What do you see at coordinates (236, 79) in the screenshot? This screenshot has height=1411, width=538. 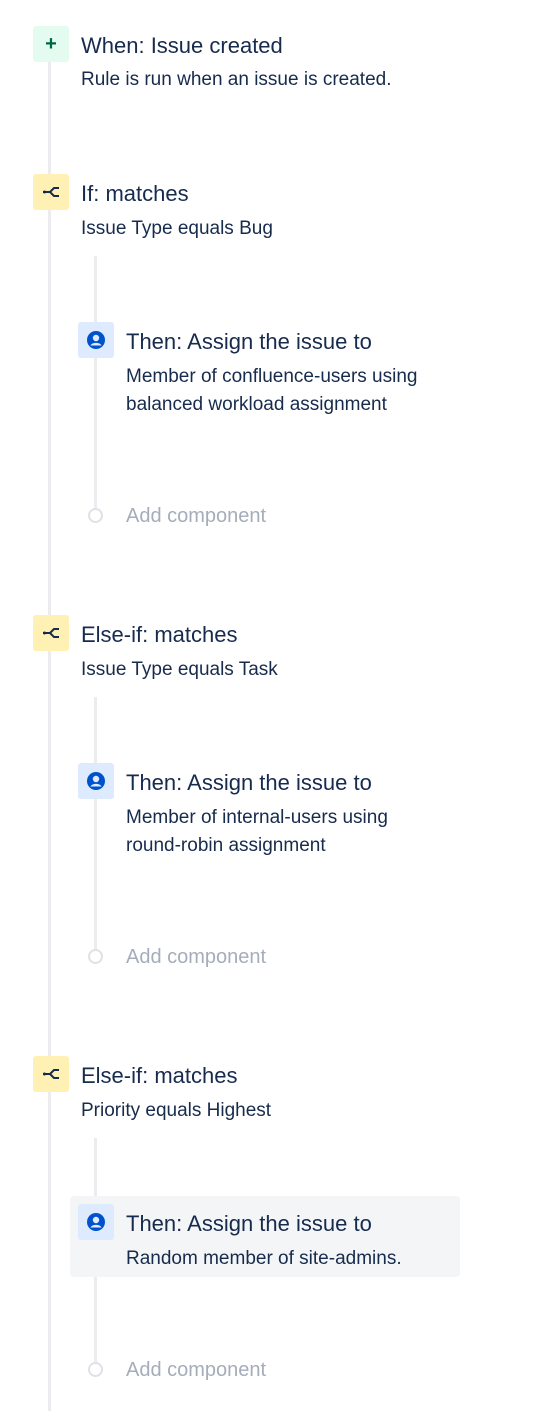 I see `trigger-description: Rule is run when an issue is created.` at bounding box center [236, 79].